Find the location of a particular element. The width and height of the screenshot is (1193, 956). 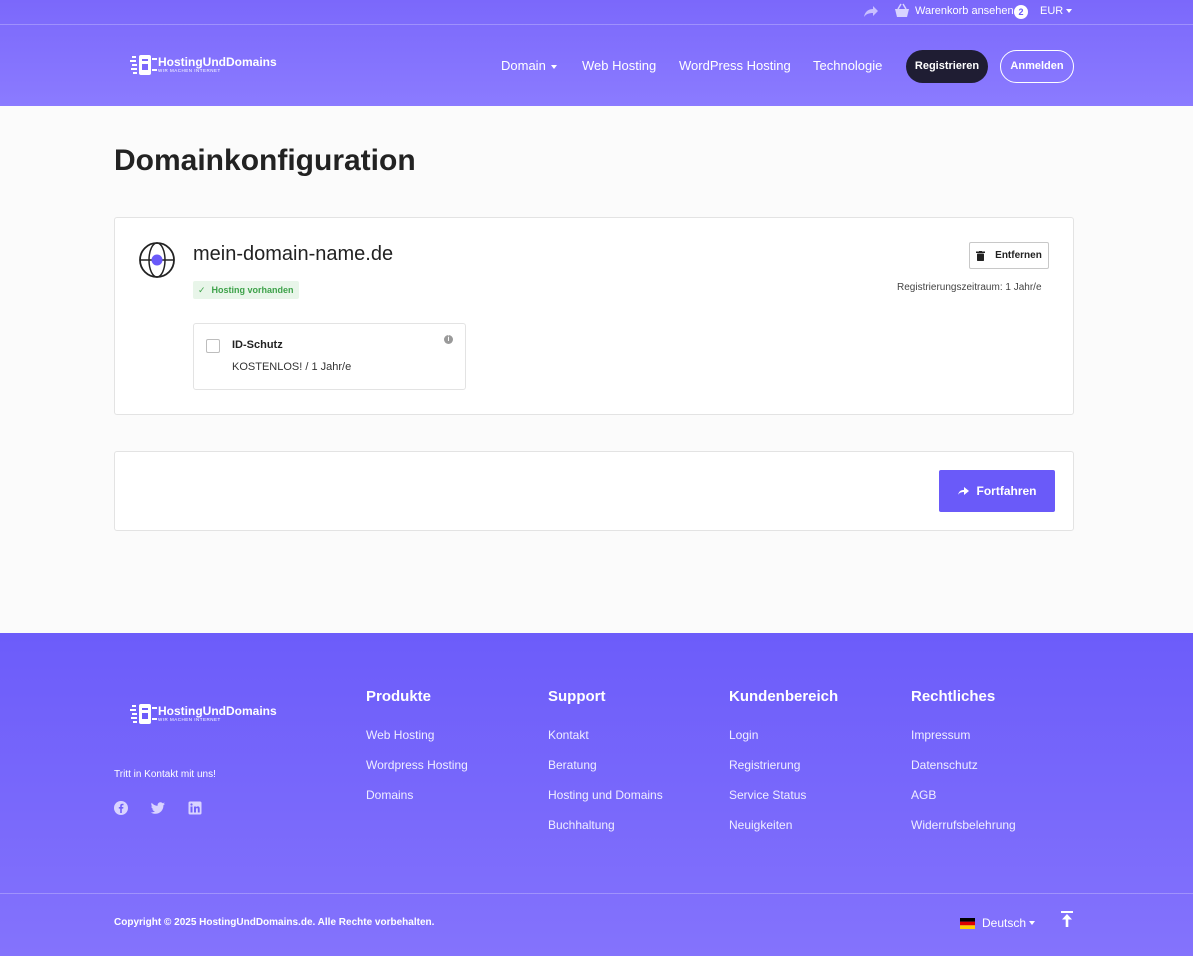

remove-label: Entfernen is located at coordinates (1018, 255).